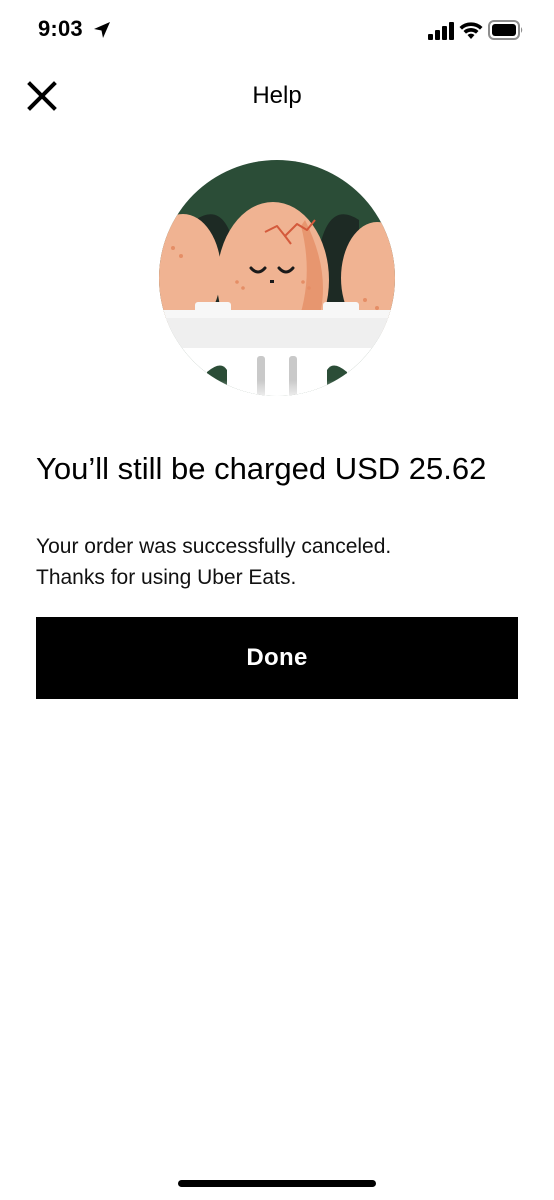  What do you see at coordinates (277, 278) in the screenshot?
I see `cracked-egg-illustration` at bounding box center [277, 278].